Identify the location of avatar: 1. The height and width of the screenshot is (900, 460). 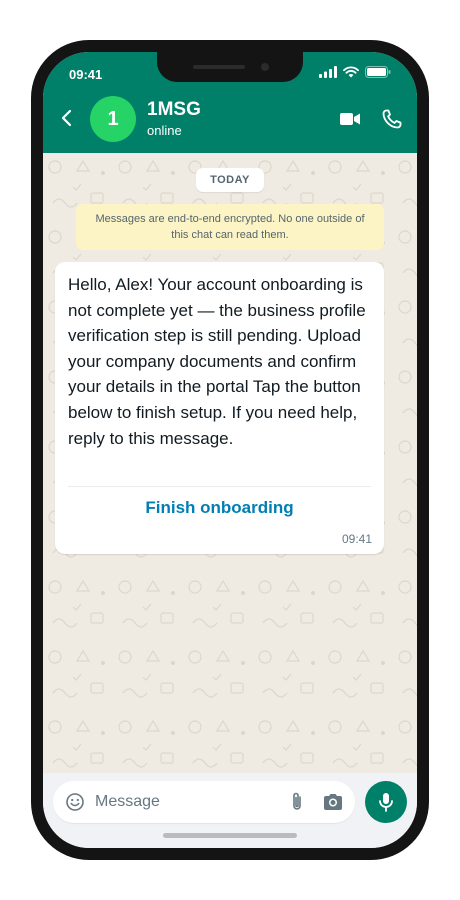
(113, 119).